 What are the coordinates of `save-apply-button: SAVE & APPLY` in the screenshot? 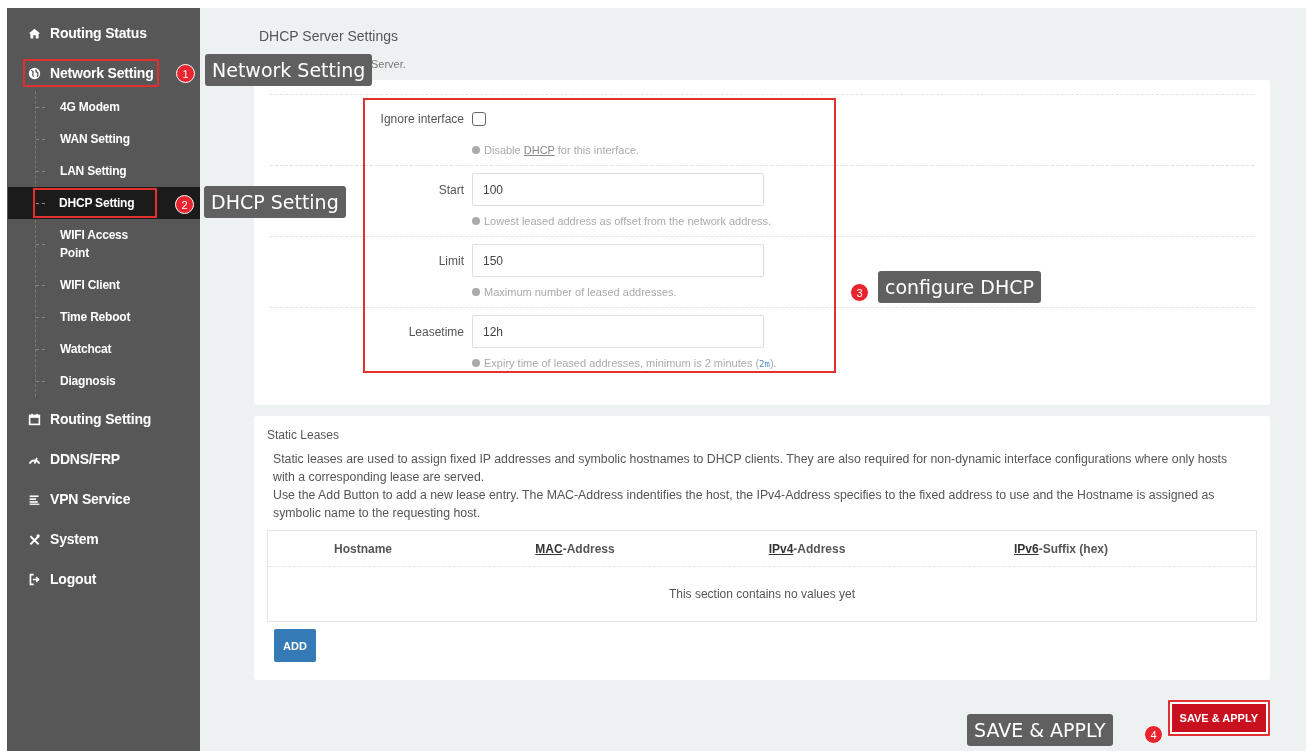 It's located at (1218, 718).